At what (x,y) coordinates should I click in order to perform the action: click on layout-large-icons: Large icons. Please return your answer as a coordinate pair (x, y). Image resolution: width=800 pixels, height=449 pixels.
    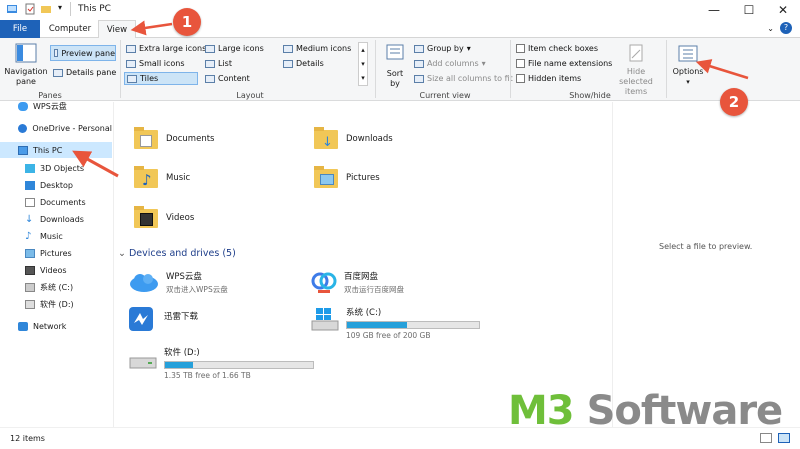
    Looking at the image, I should click on (234, 48).